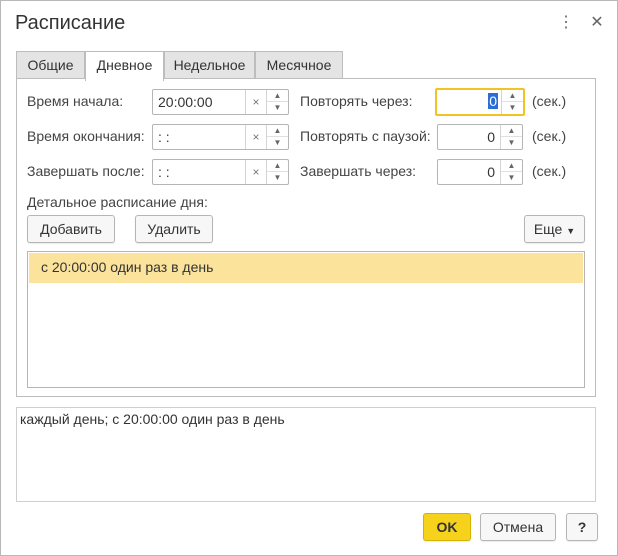 The height and width of the screenshot is (556, 618). What do you see at coordinates (127, 267) in the screenshot?
I see `list-item-text: с 20:00:00 один раз в день` at bounding box center [127, 267].